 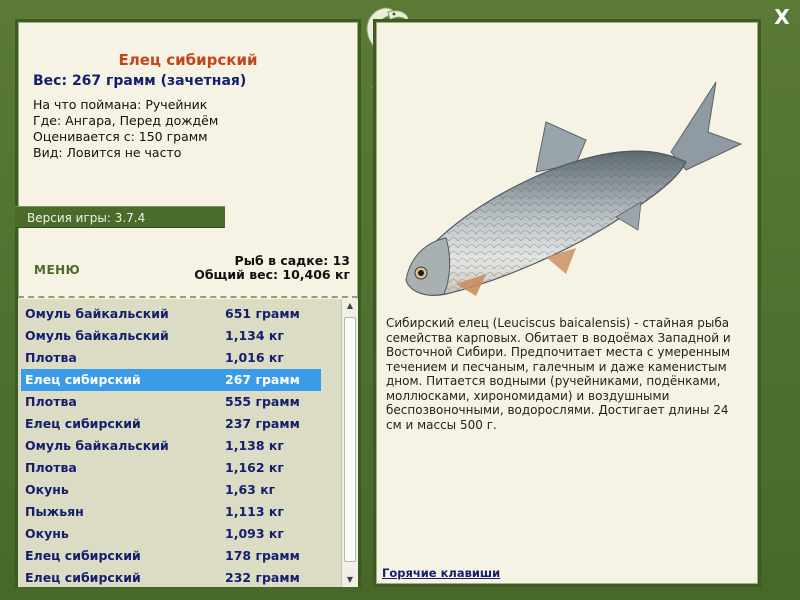 I want to click on list-item: Пыжьян 1,113 кг, so click(x=171, y=512).